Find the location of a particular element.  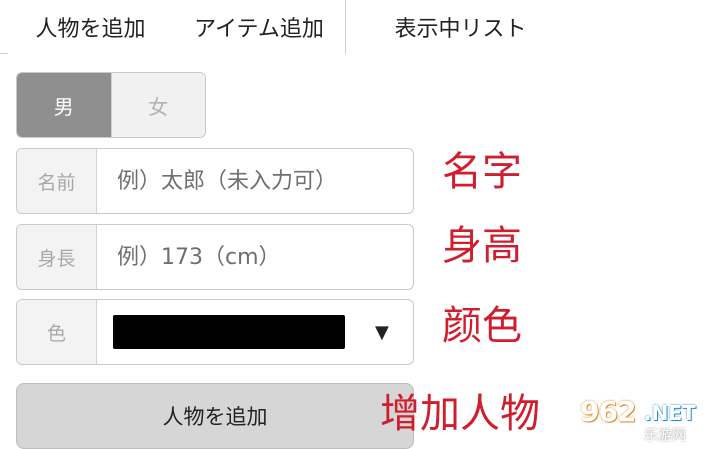

gender-toggle: 男 女 is located at coordinates (111, 105).